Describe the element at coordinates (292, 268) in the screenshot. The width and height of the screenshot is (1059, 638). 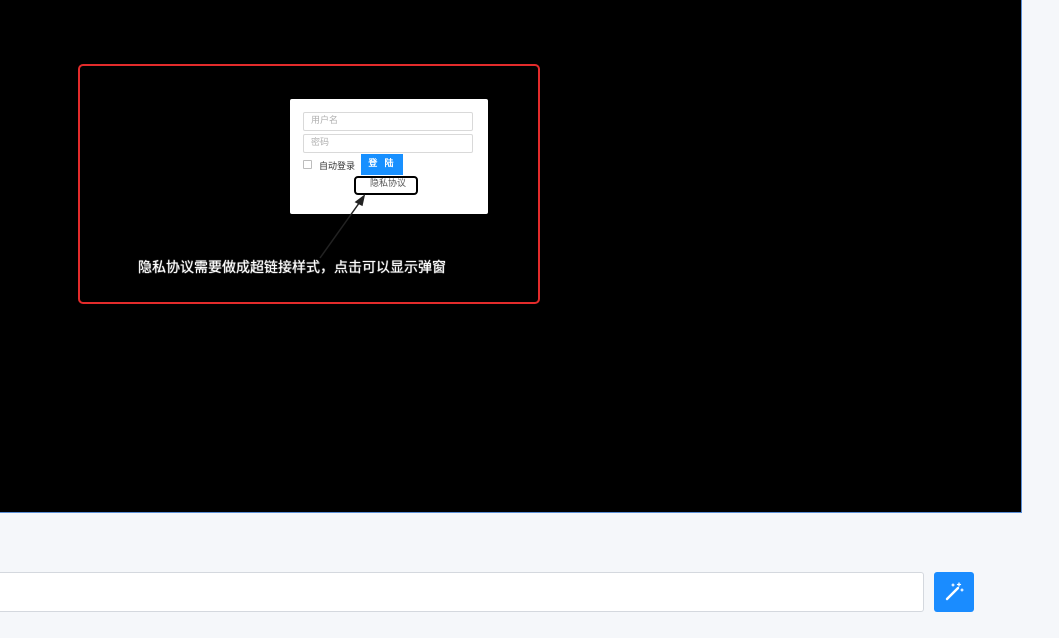
I see `annotation-caption: 隐私协议需要做成超链接样式，点击可以显示弹窗` at that location.